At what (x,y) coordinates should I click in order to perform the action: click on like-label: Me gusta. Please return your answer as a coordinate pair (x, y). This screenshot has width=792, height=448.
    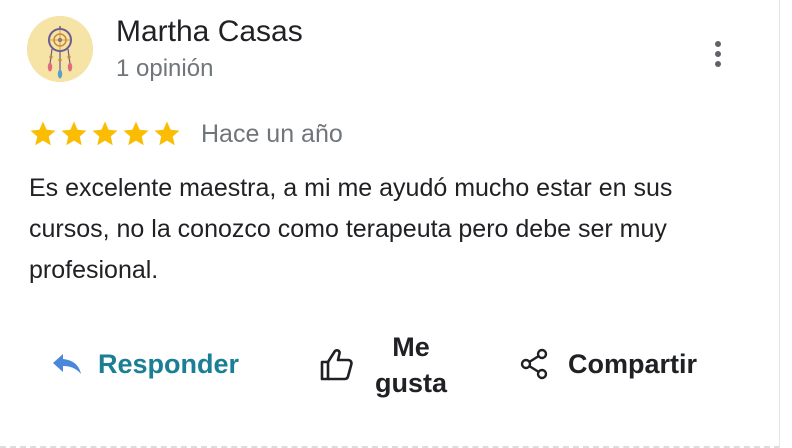
    Looking at the image, I should click on (411, 365).